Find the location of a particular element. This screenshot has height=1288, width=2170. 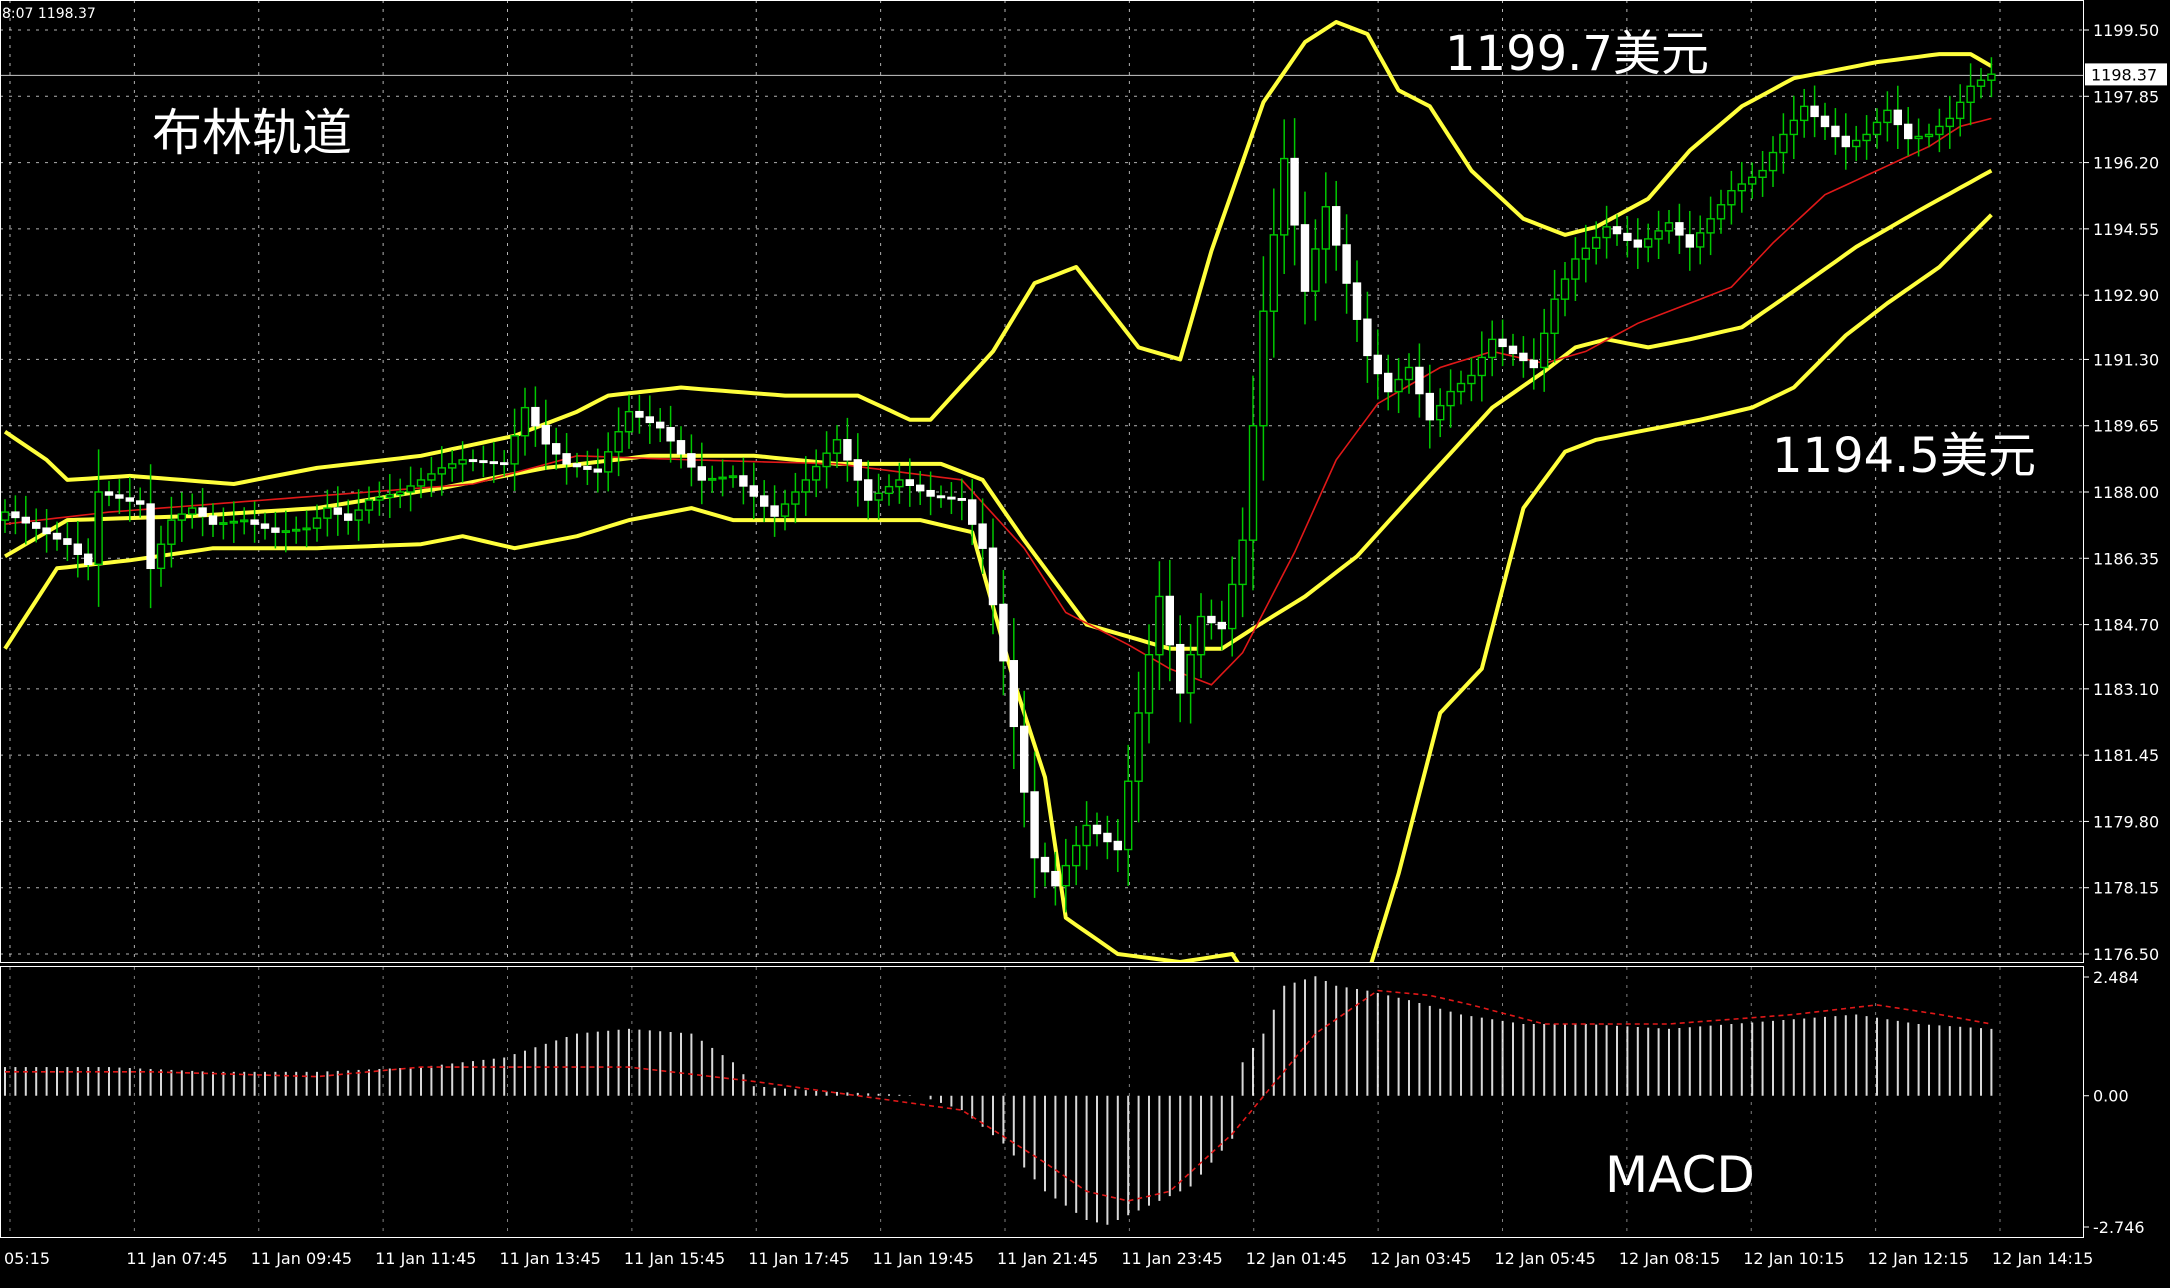

time-tick-label: 11 Jan 09:45 is located at coordinates (301, 1258).